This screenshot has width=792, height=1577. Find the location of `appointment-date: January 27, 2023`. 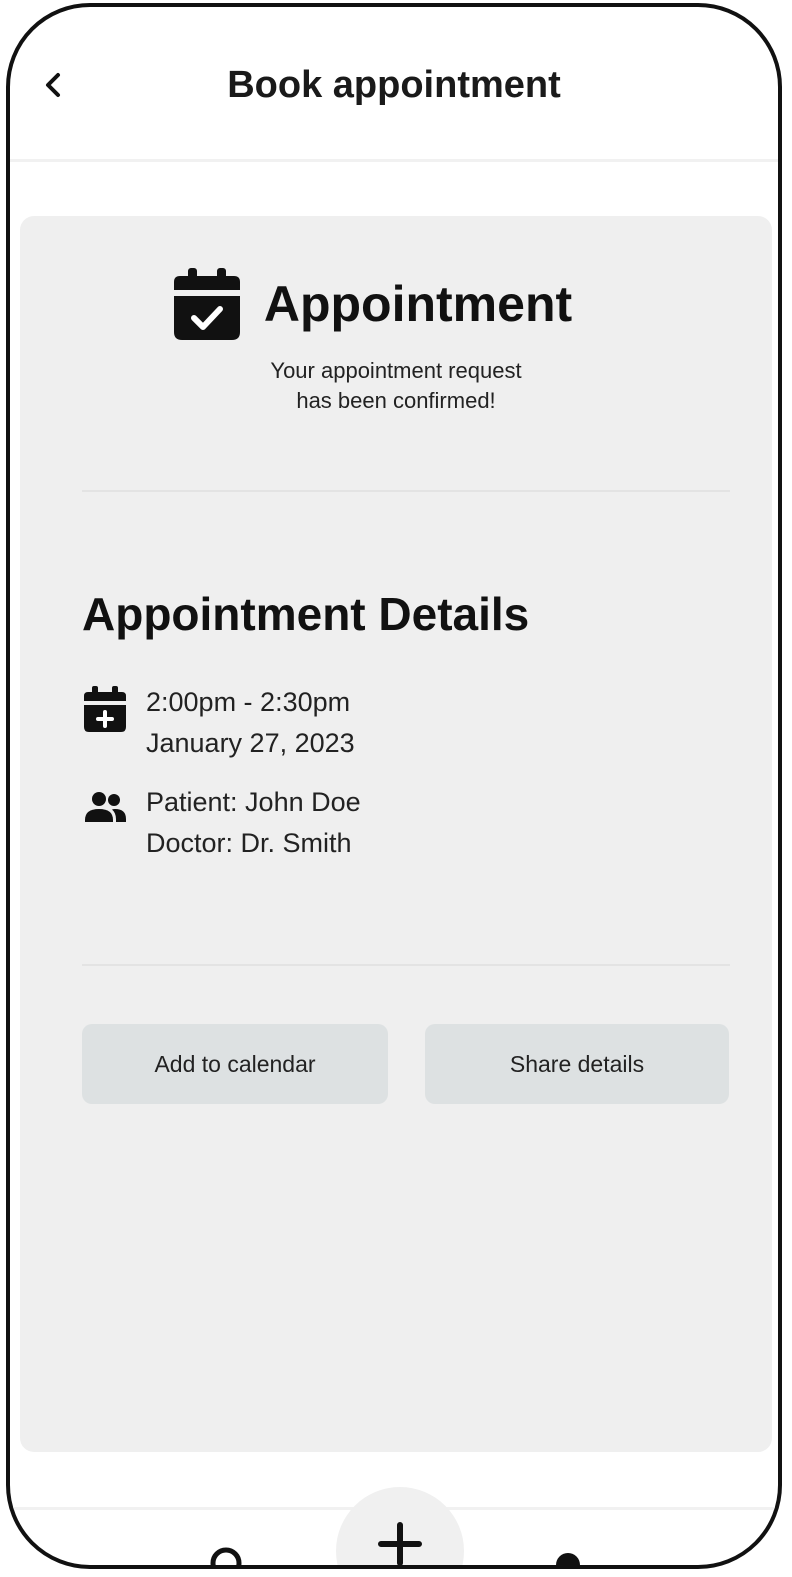

appointment-date: January 27, 2023 is located at coordinates (250, 743).